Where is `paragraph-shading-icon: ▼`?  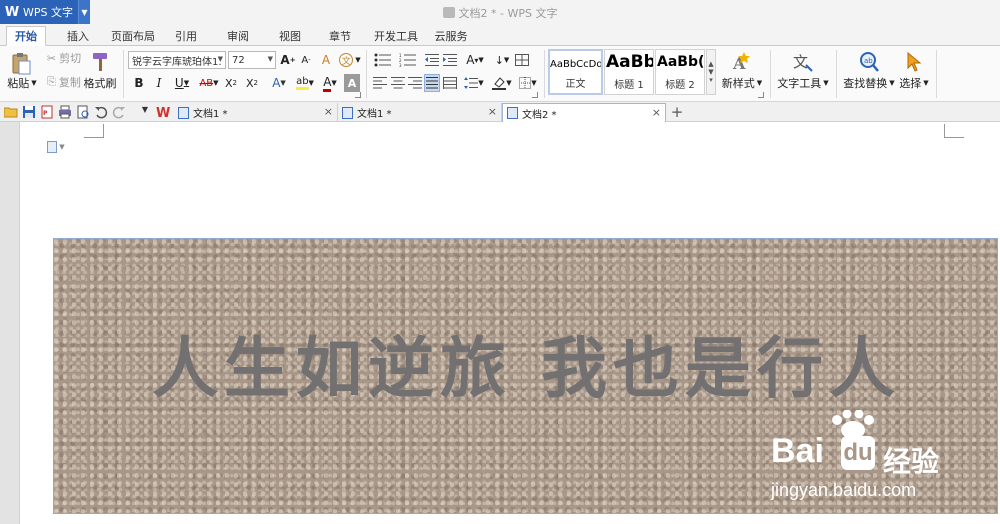 paragraph-shading-icon: ▼ is located at coordinates (502, 83).